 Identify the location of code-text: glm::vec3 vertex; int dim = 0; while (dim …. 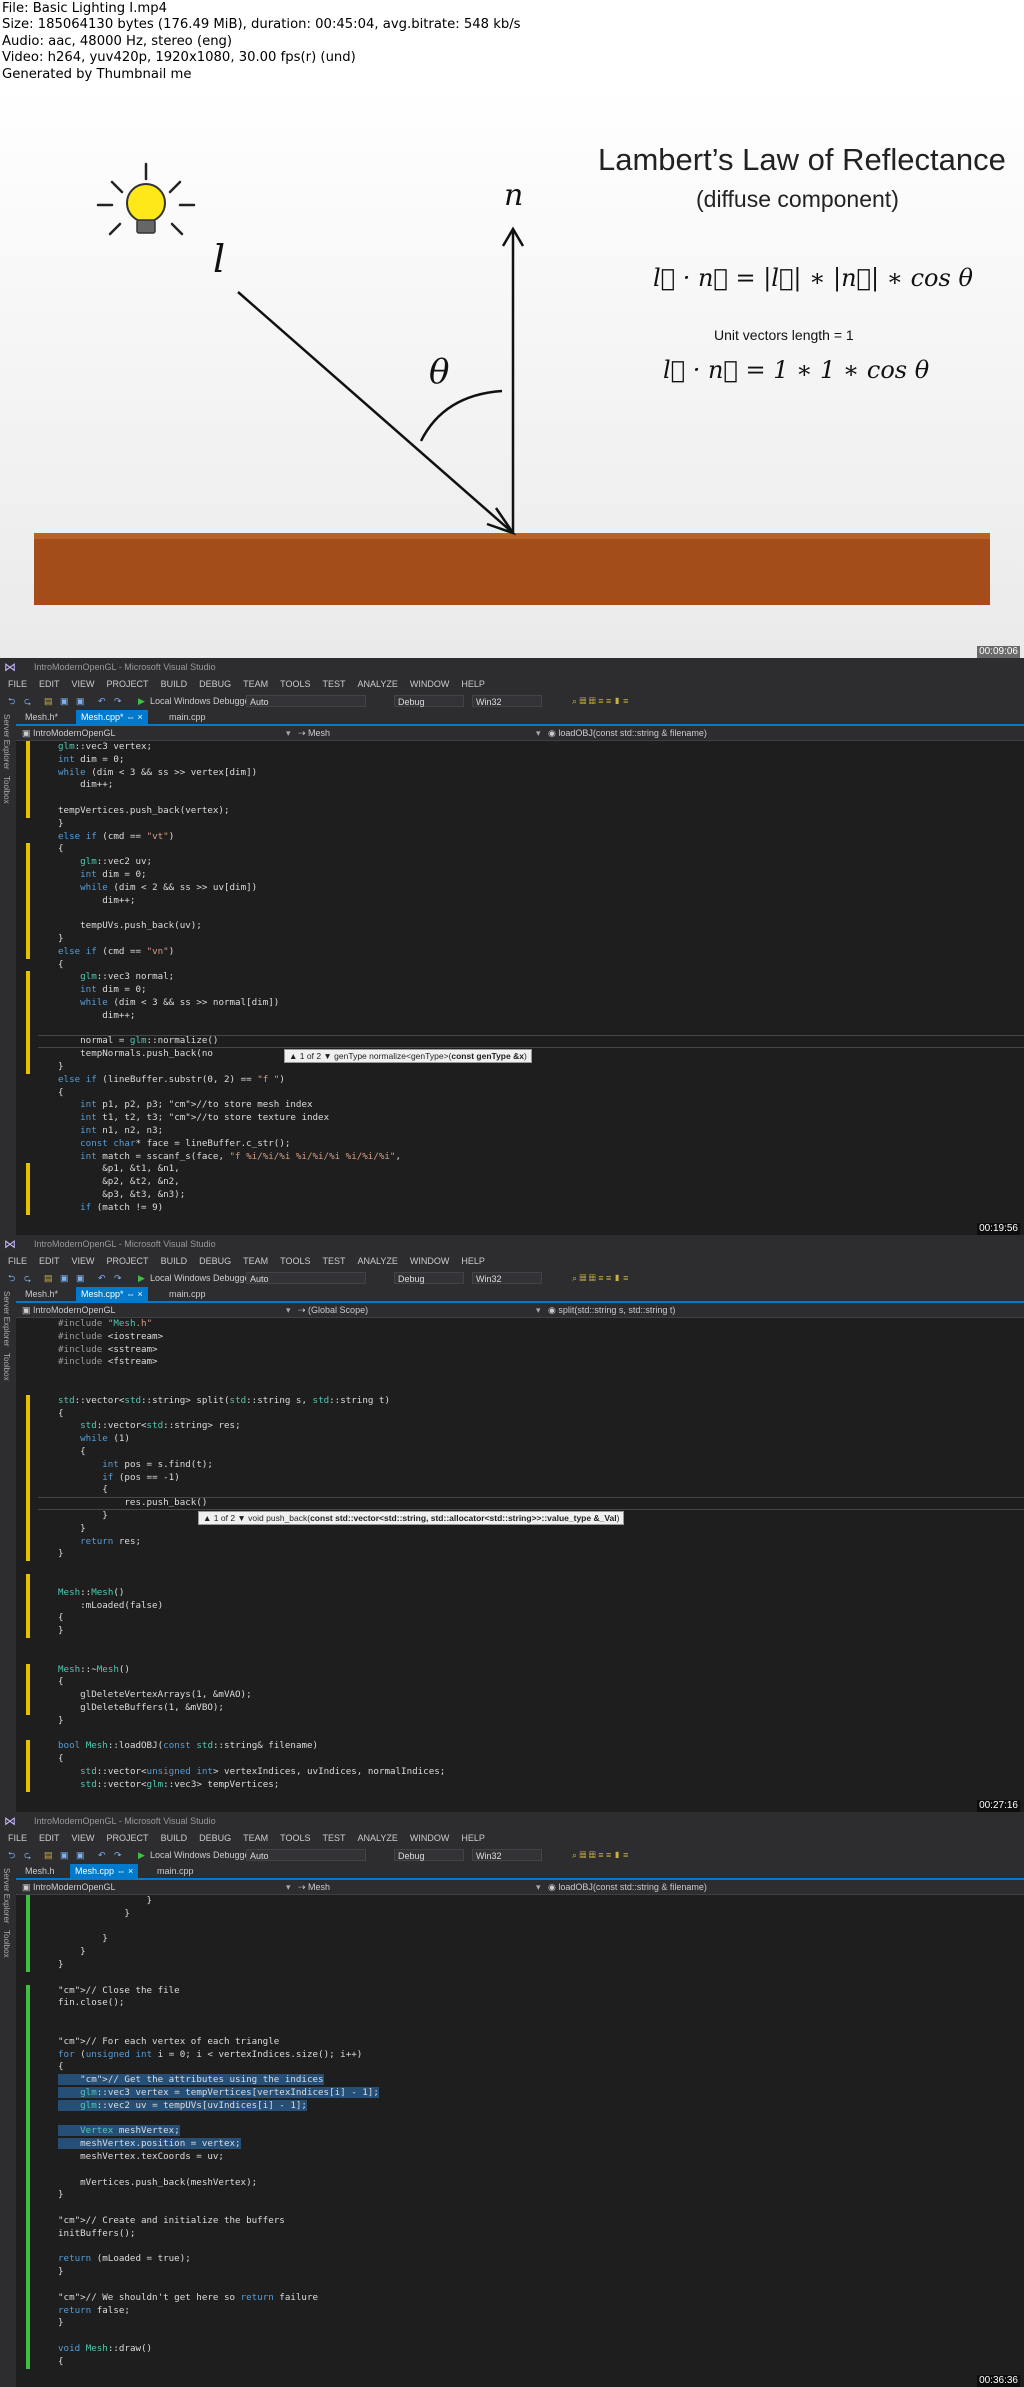
(229, 977).